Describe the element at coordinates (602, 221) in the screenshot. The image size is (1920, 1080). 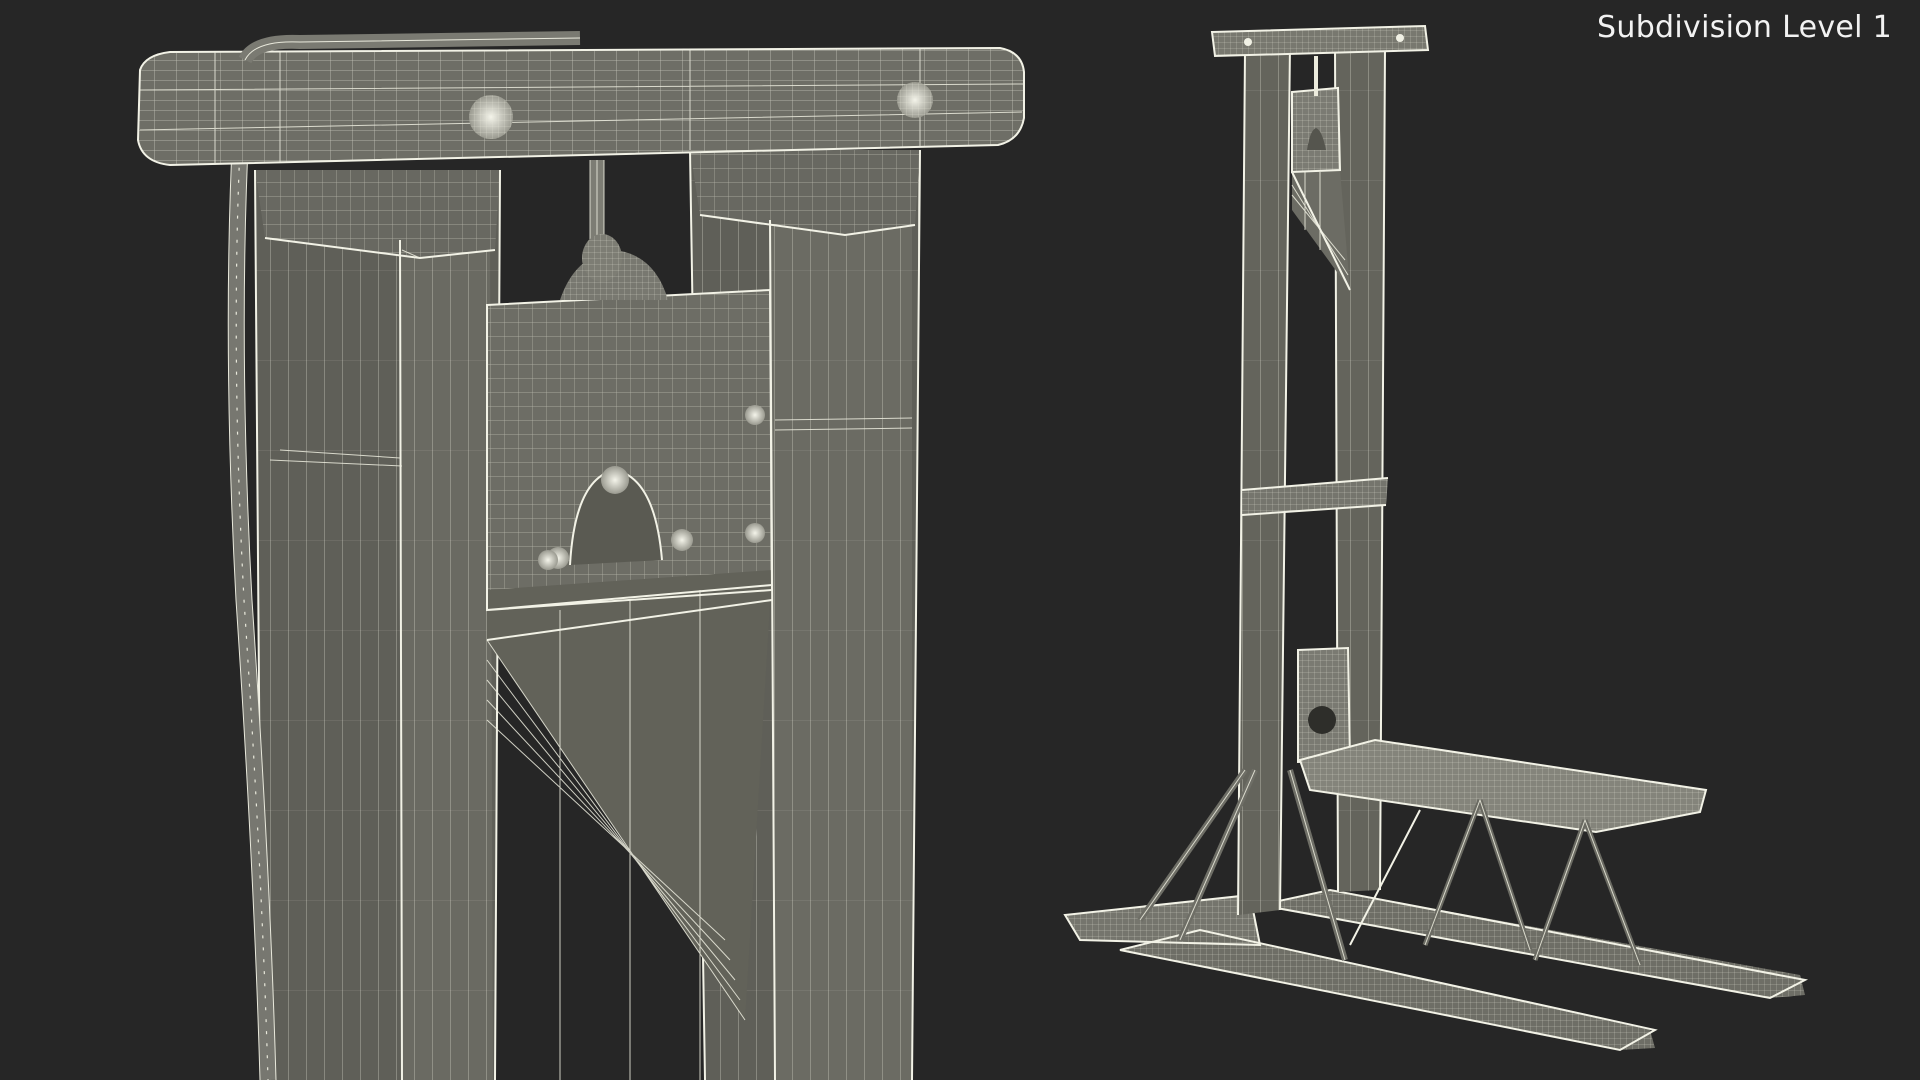
I see `hanging-rope` at that location.